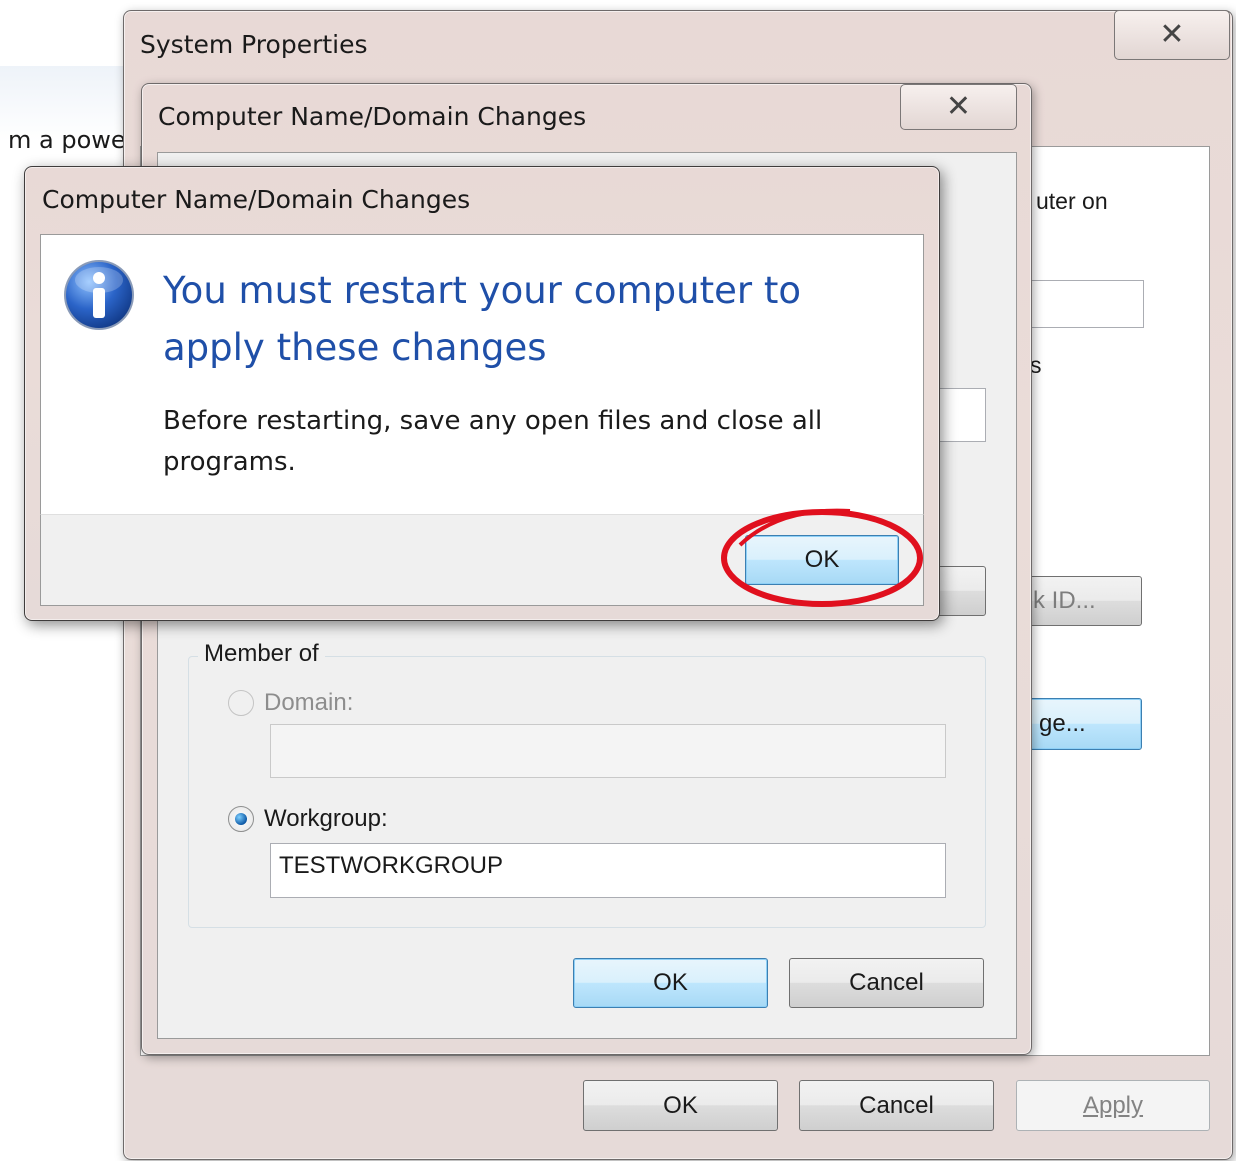 This screenshot has height=1161, width=1236. I want to click on apply-label: Apply, so click(1113, 1105).